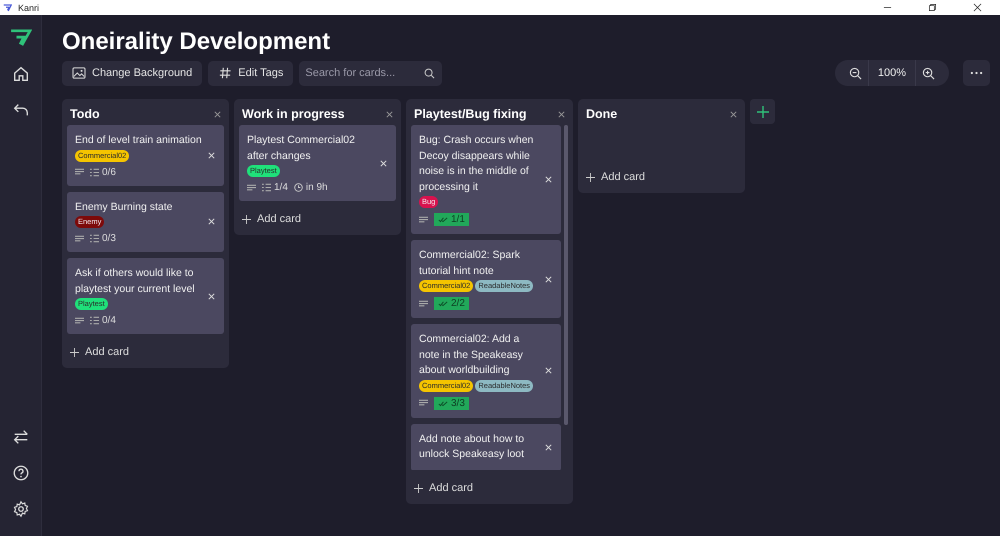 The height and width of the screenshot is (536, 1000). I want to click on checklist-count: 0/4, so click(103, 320).